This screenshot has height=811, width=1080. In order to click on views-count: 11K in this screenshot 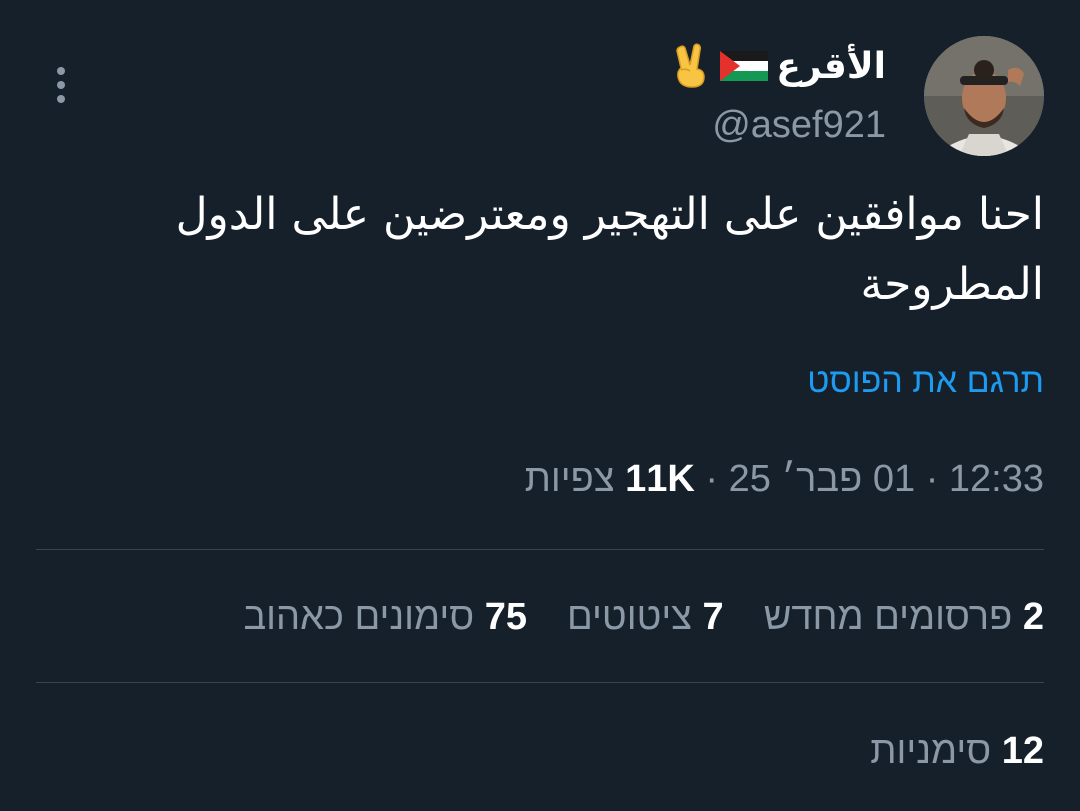, I will do `click(660, 479)`.